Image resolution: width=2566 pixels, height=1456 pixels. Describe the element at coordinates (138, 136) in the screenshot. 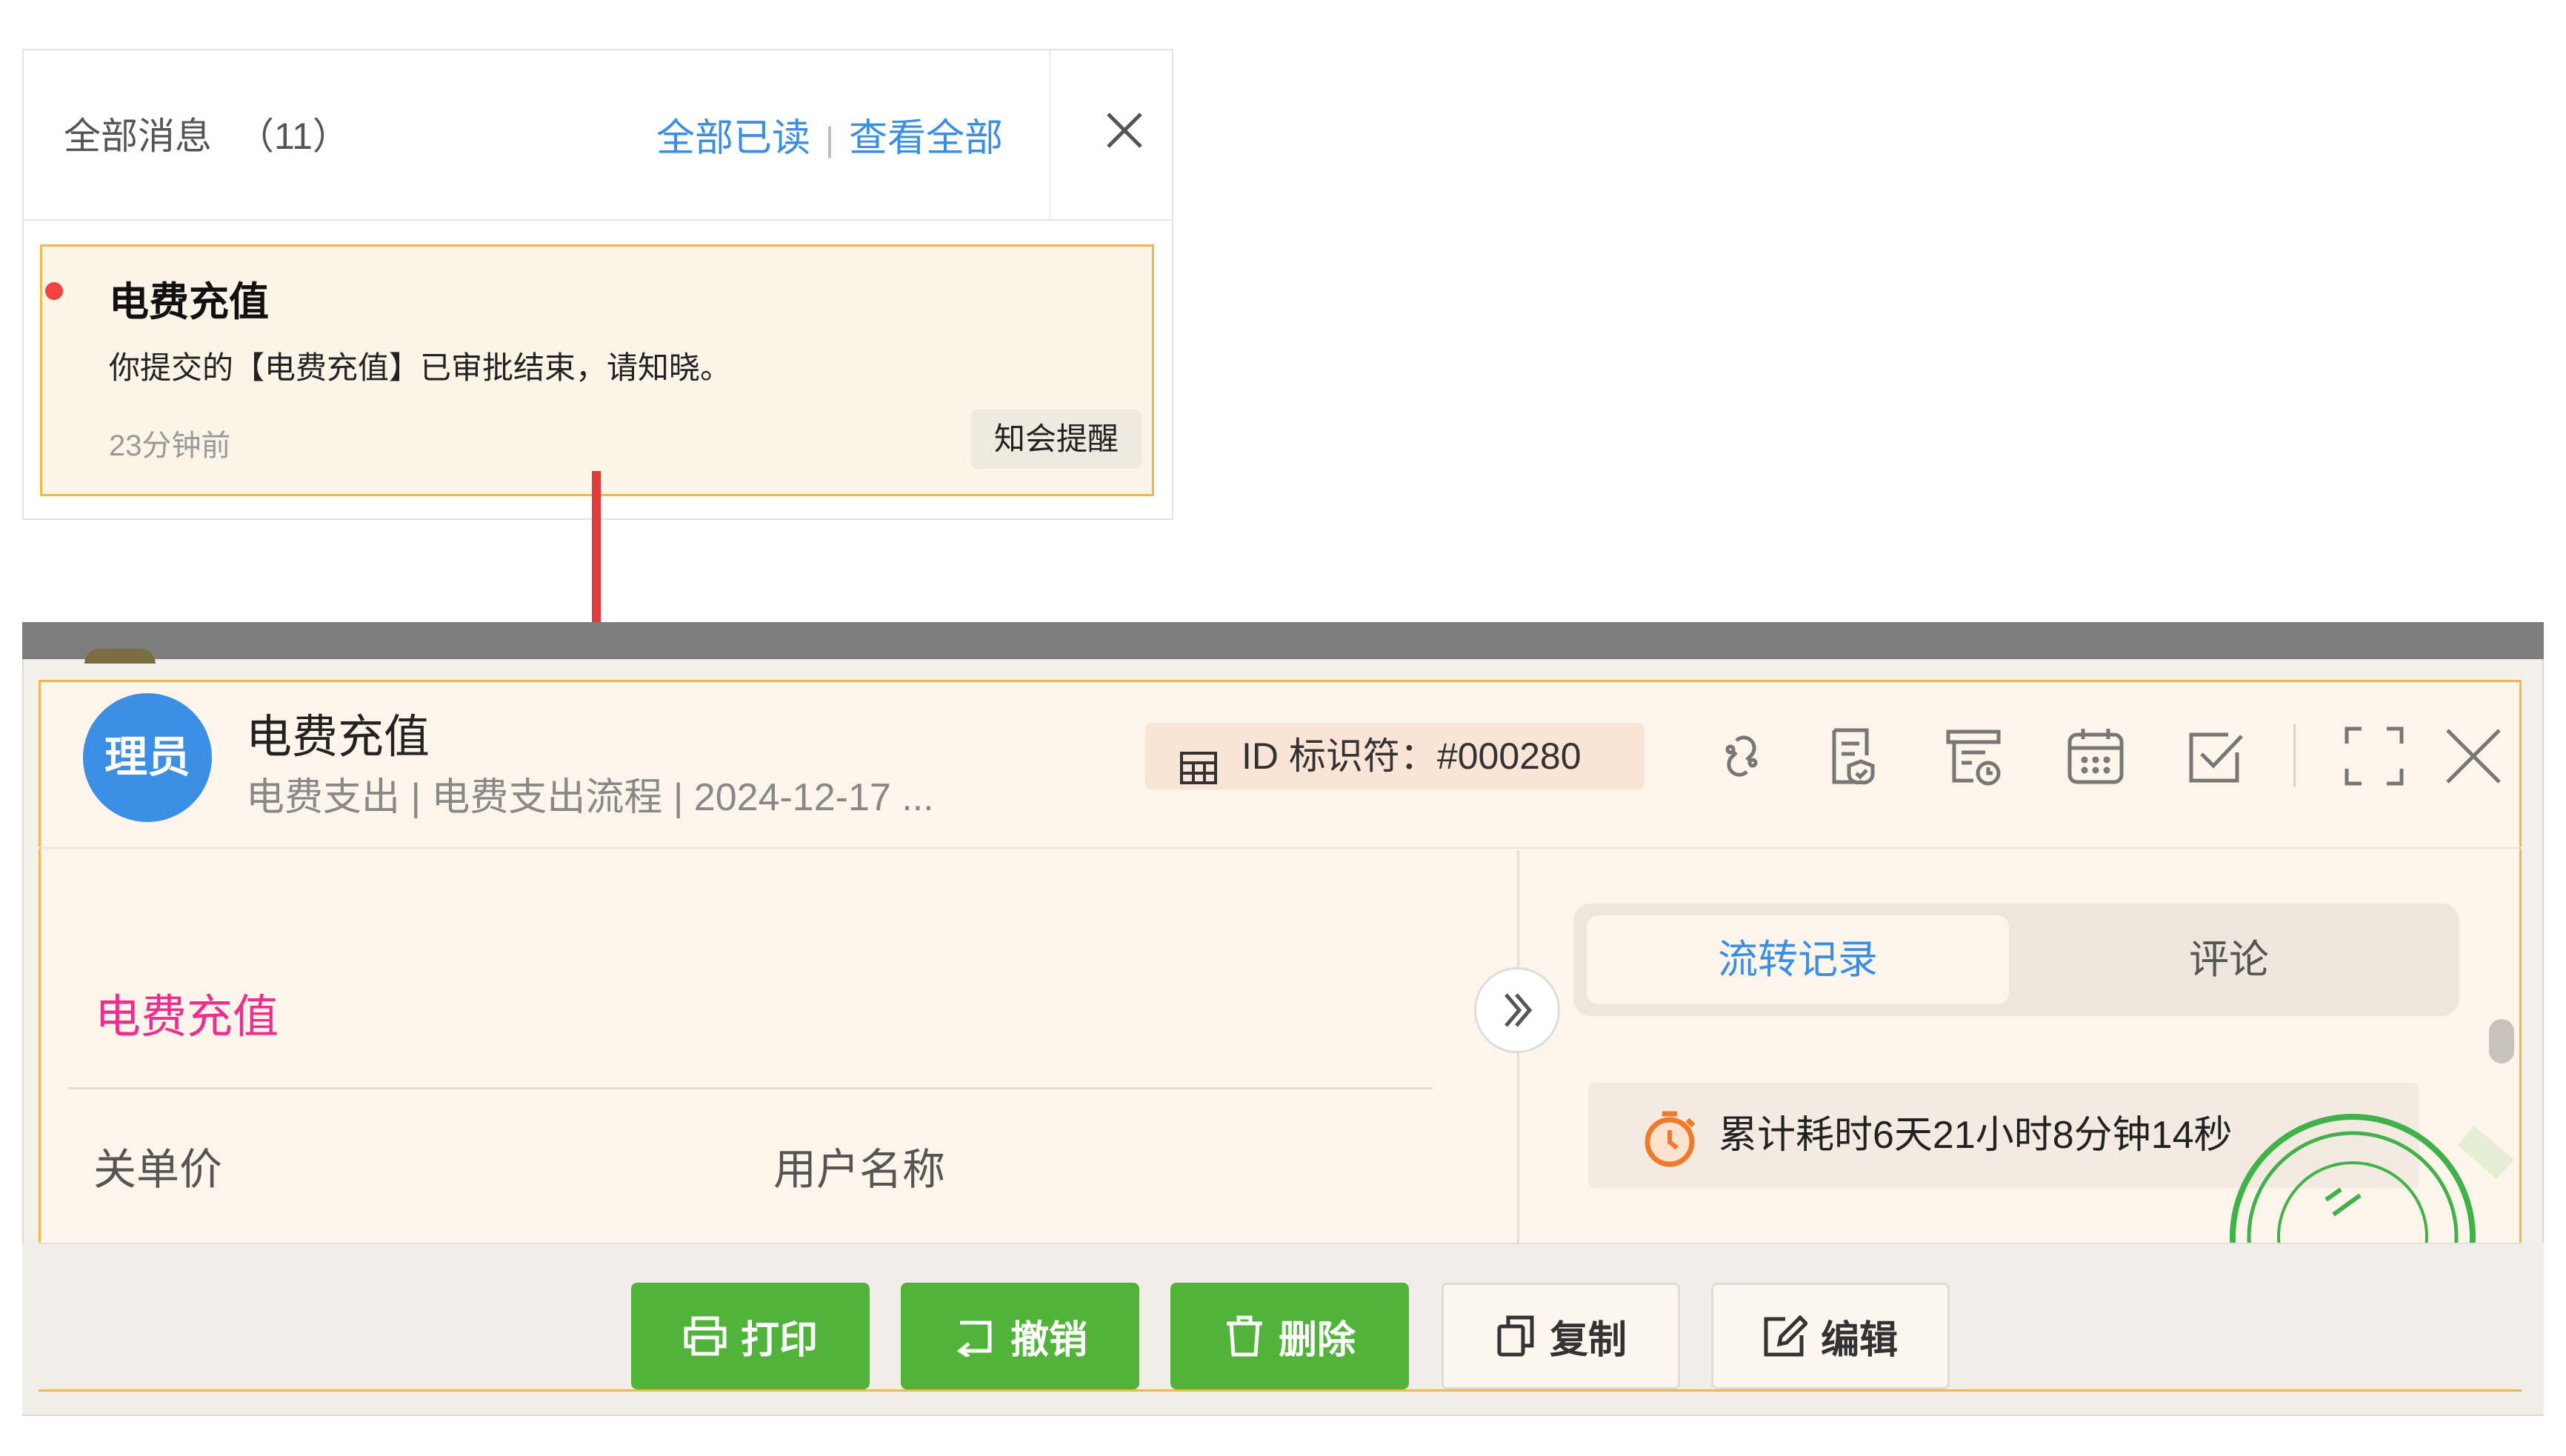

I see `notification-title-text: 全部消息` at that location.